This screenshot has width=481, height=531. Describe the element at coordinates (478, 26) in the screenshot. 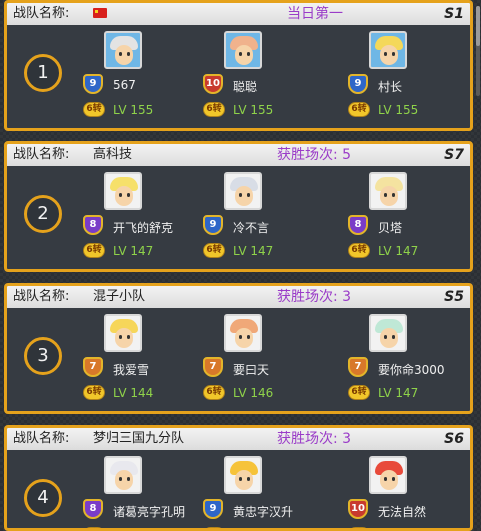

I see `scrollbar-thumb` at that location.